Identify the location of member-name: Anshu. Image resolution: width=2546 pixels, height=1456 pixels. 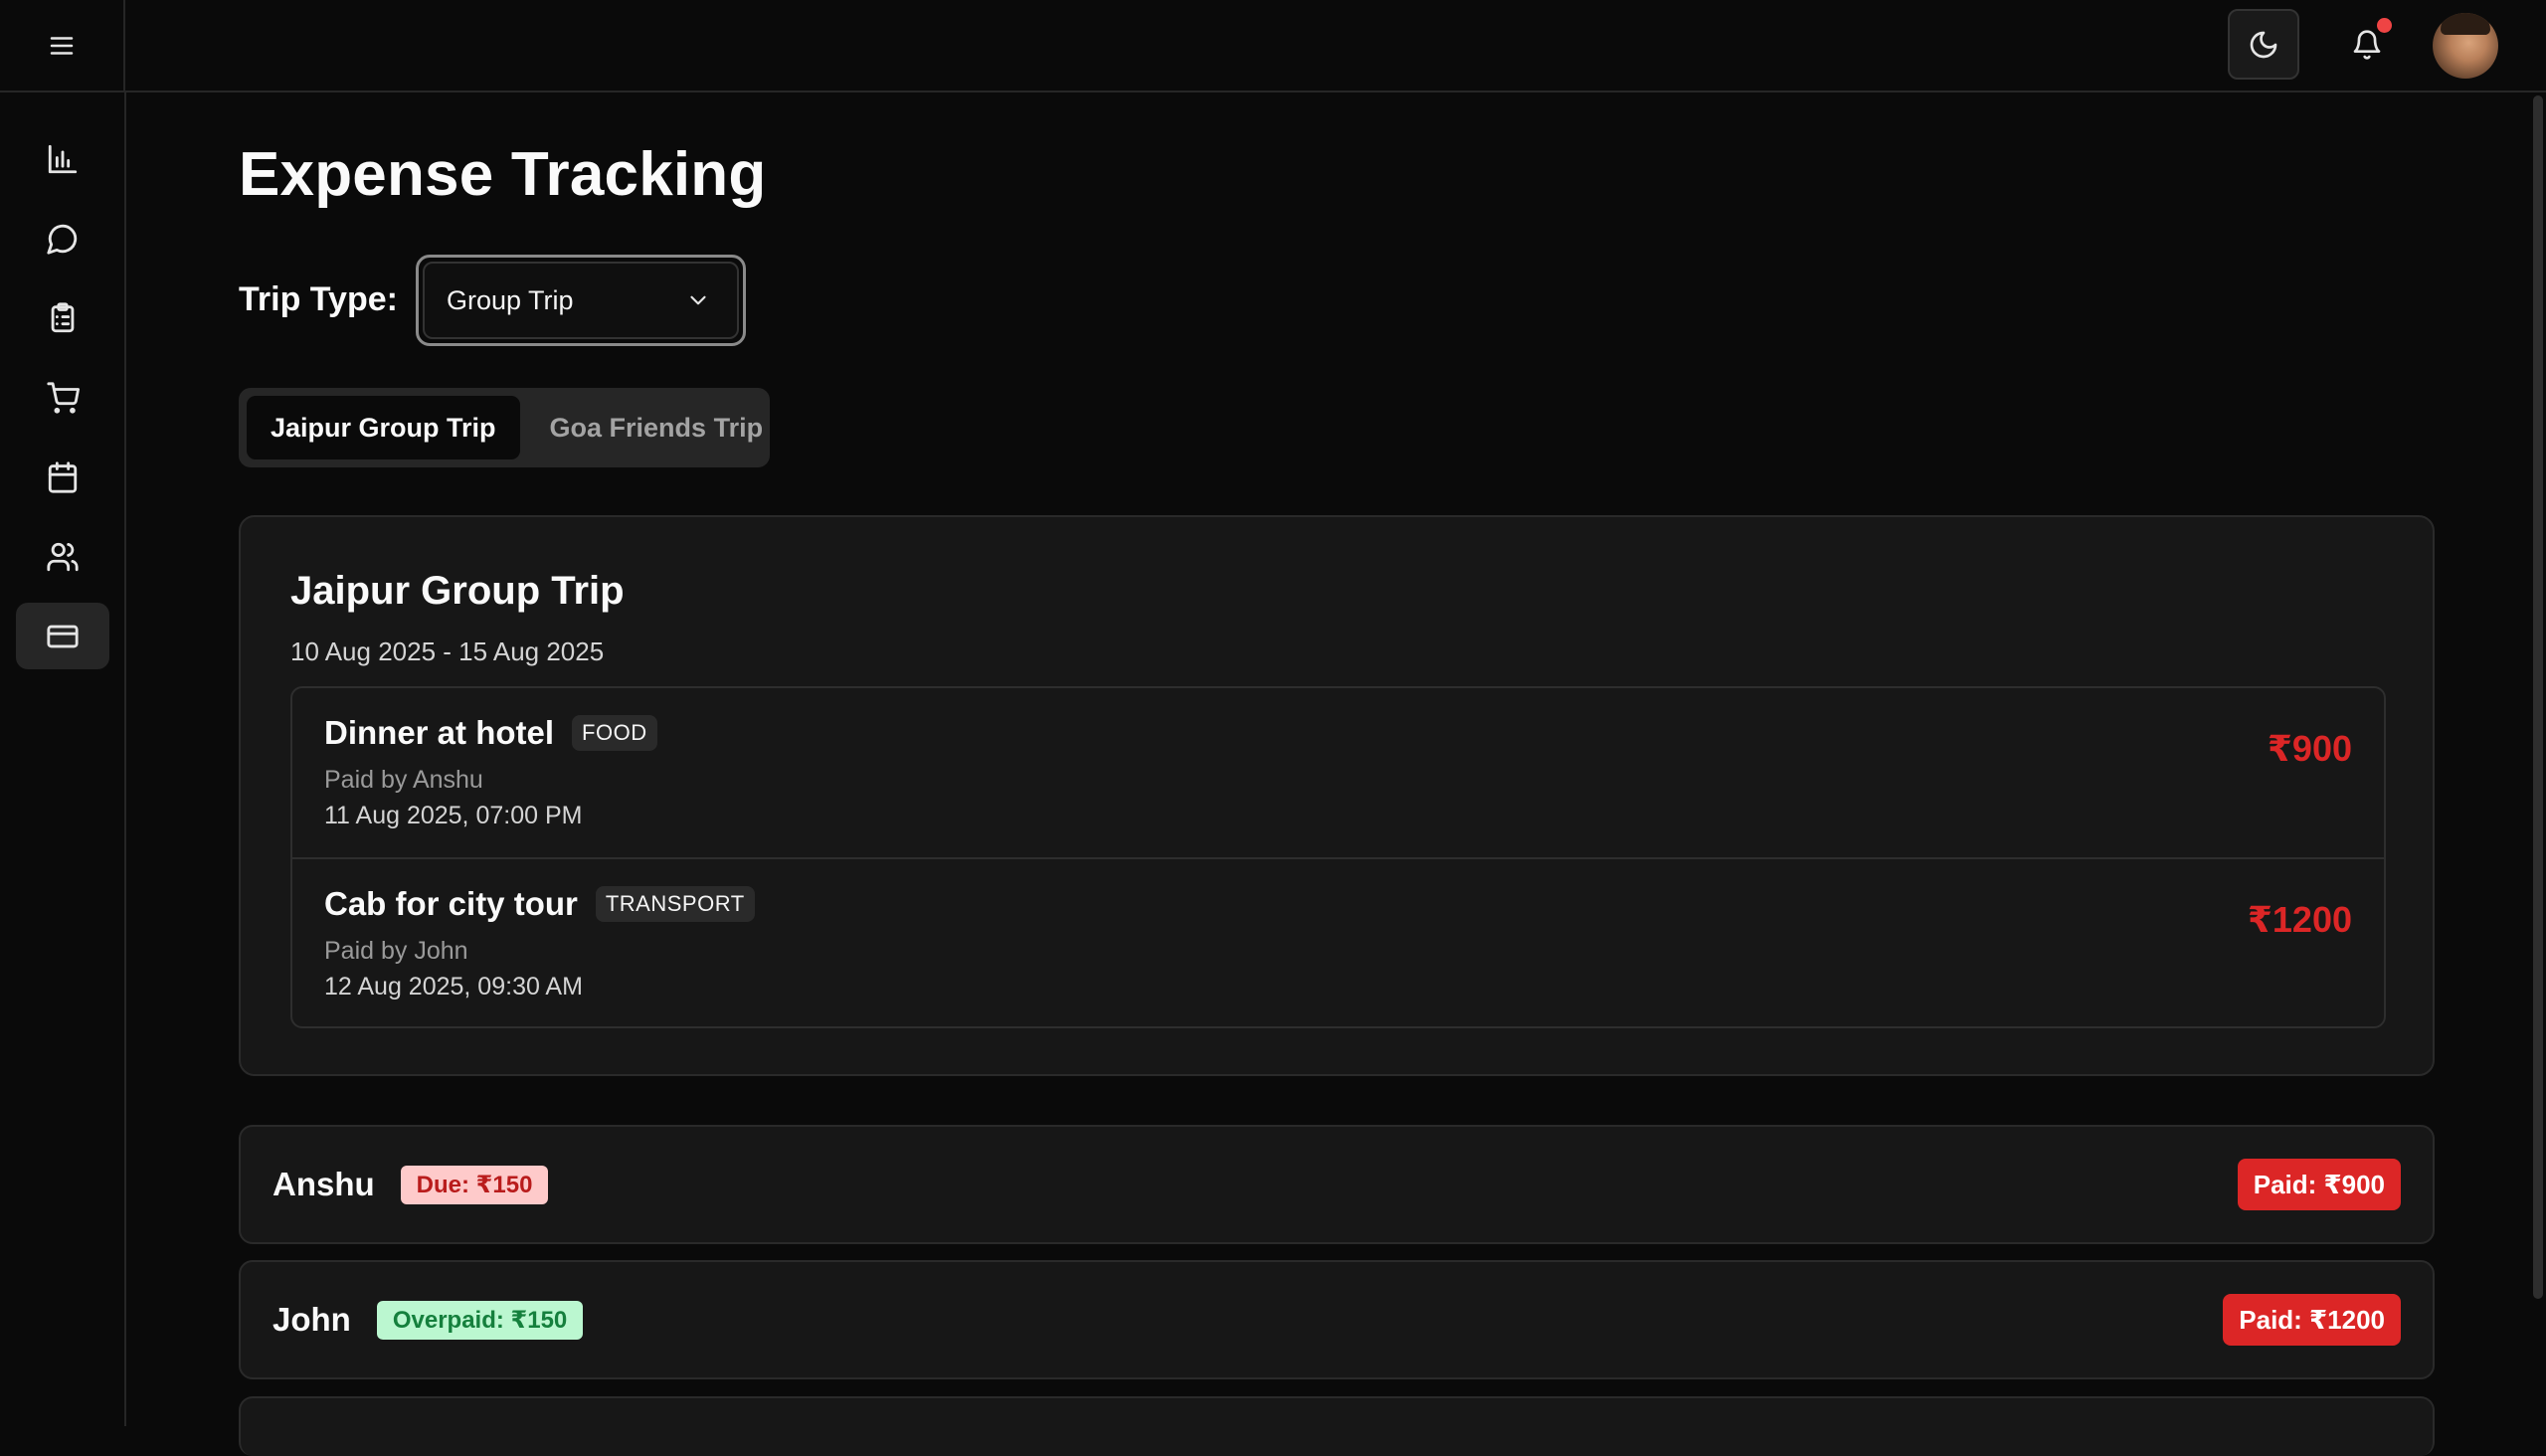
(324, 1184).